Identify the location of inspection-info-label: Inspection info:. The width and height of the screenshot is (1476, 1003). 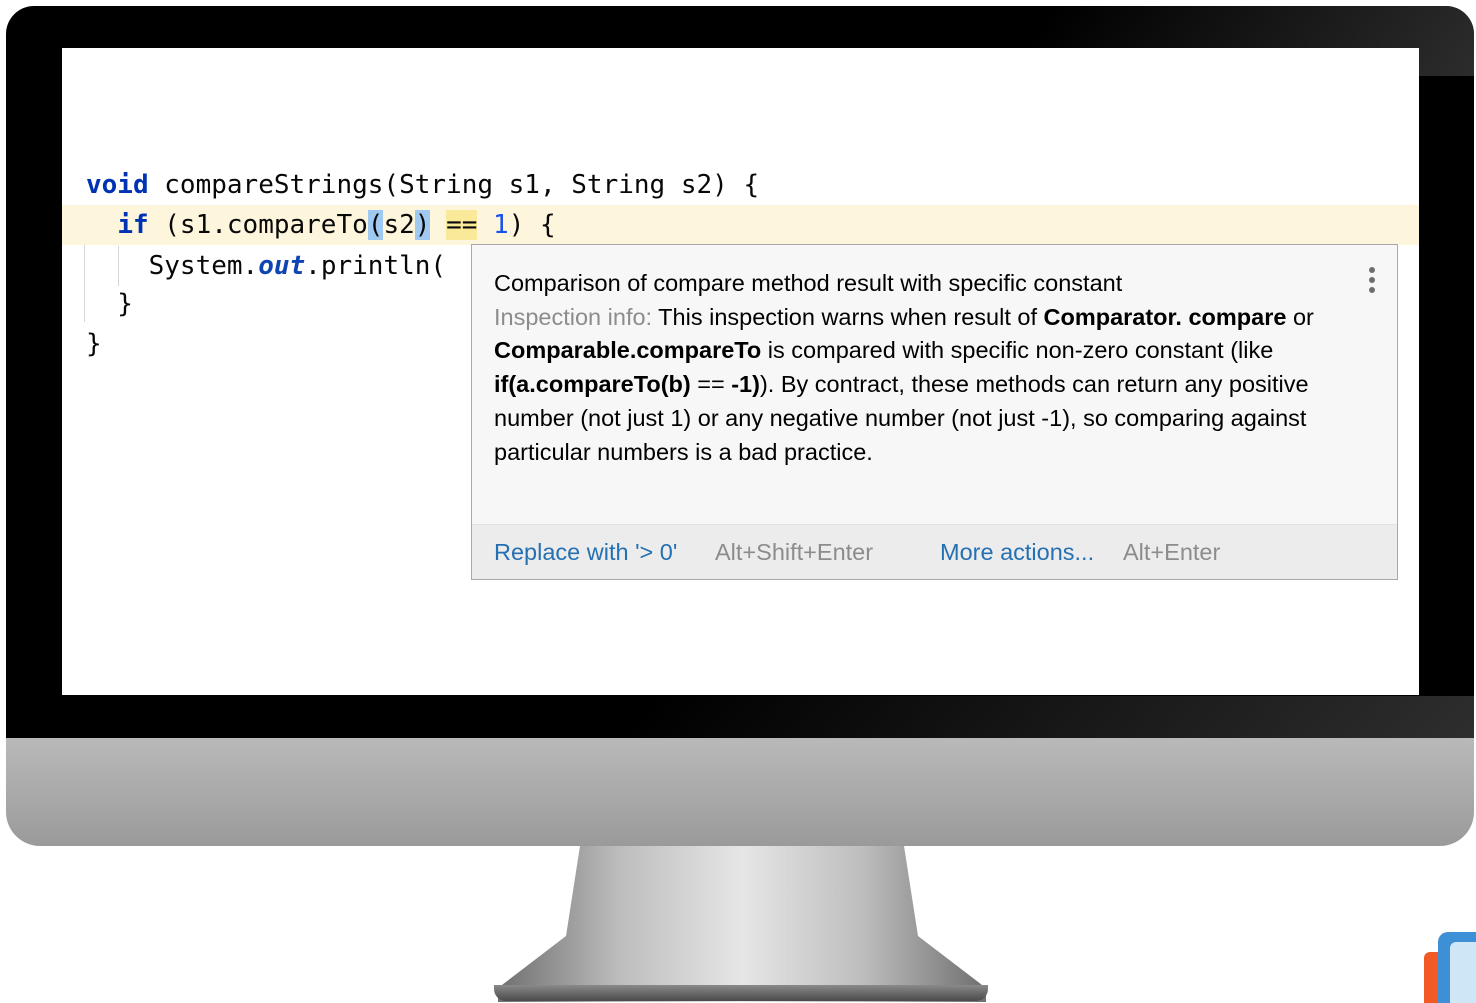
(573, 316).